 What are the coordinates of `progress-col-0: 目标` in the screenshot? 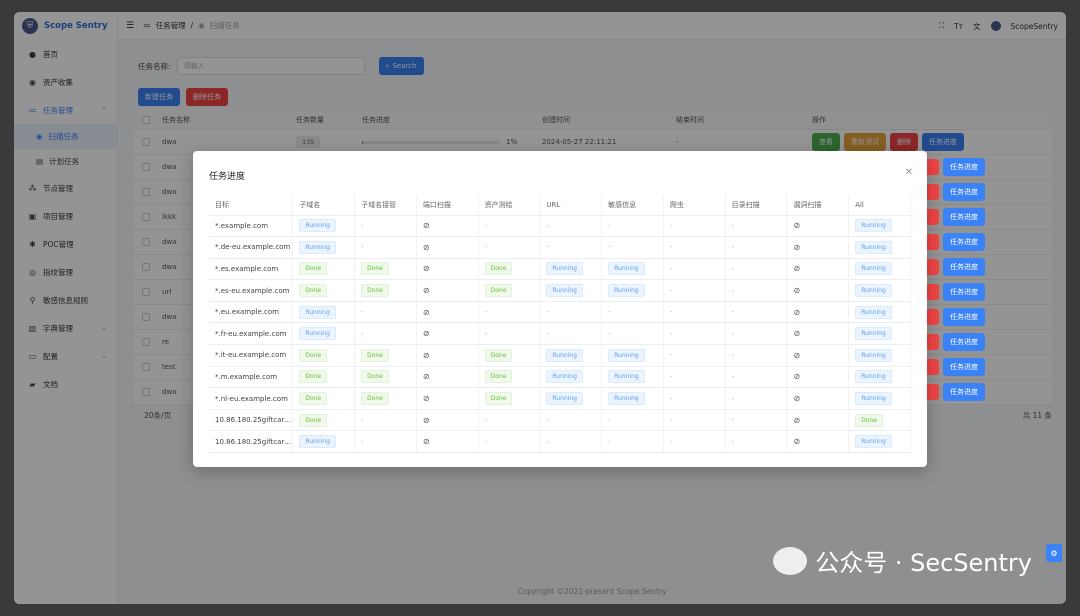 It's located at (251, 205).